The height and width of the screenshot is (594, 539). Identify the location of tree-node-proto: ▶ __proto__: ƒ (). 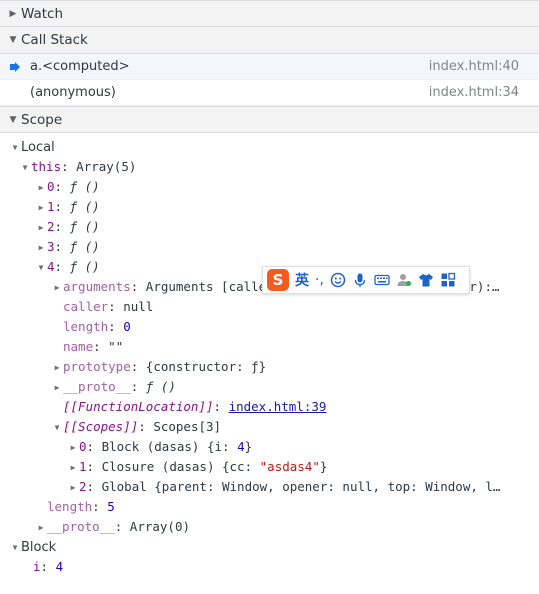
(269, 387).